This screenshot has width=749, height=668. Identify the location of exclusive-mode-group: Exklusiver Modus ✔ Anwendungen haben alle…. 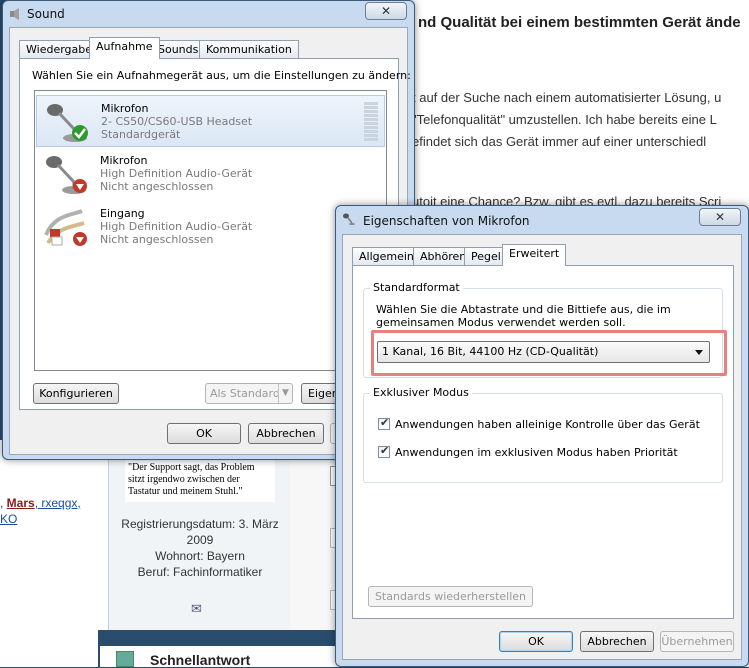
(543, 434).